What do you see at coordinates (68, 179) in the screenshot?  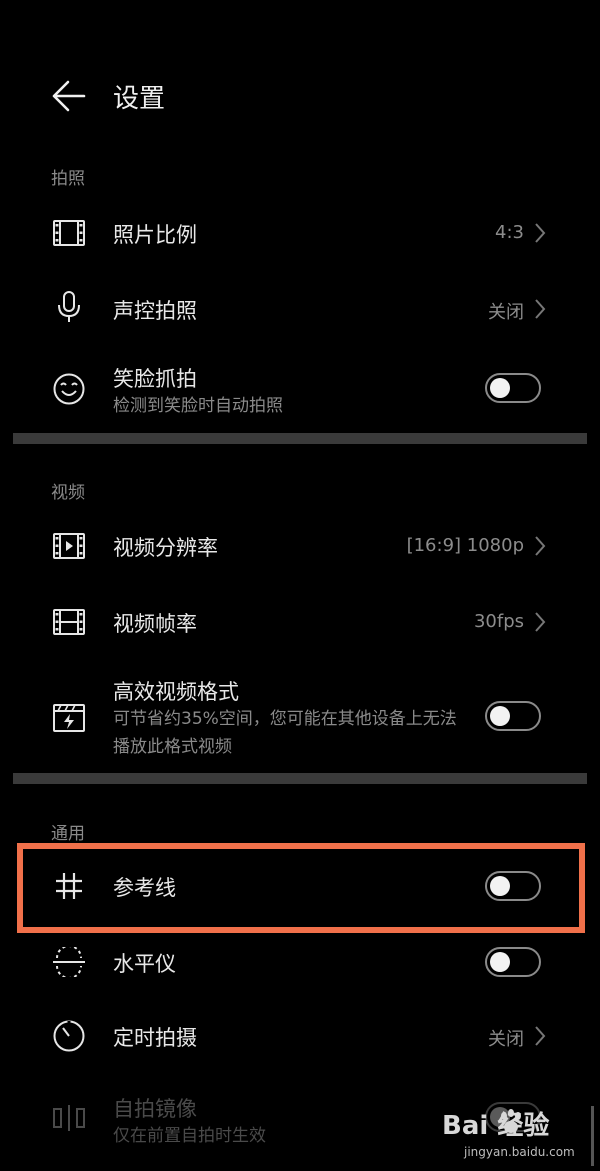 I see `section-label-photo: 拍照` at bounding box center [68, 179].